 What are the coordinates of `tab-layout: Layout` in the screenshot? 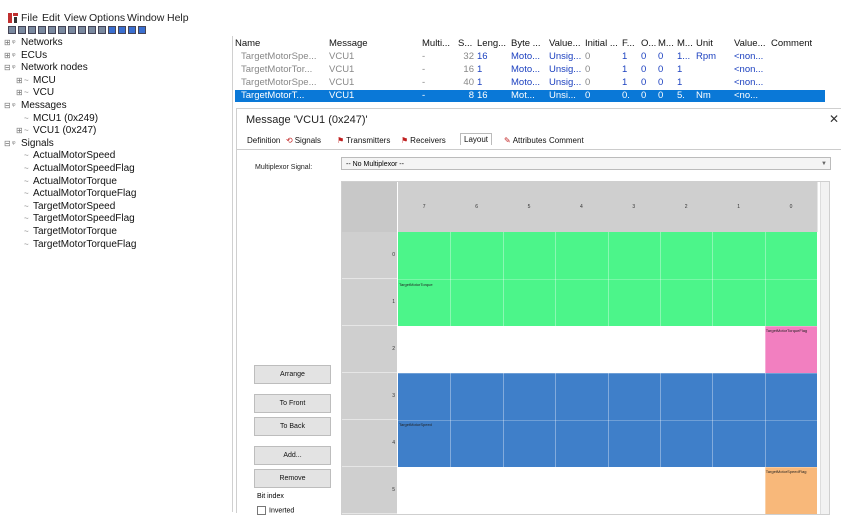 It's located at (476, 139).